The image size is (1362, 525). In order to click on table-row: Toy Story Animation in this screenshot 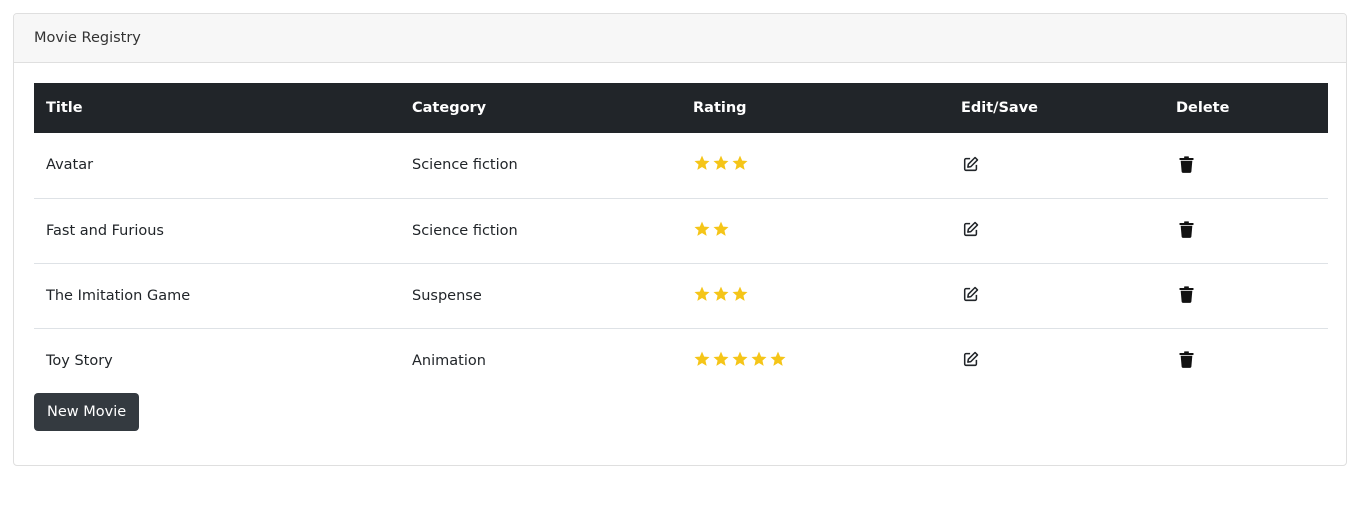, I will do `click(681, 360)`.